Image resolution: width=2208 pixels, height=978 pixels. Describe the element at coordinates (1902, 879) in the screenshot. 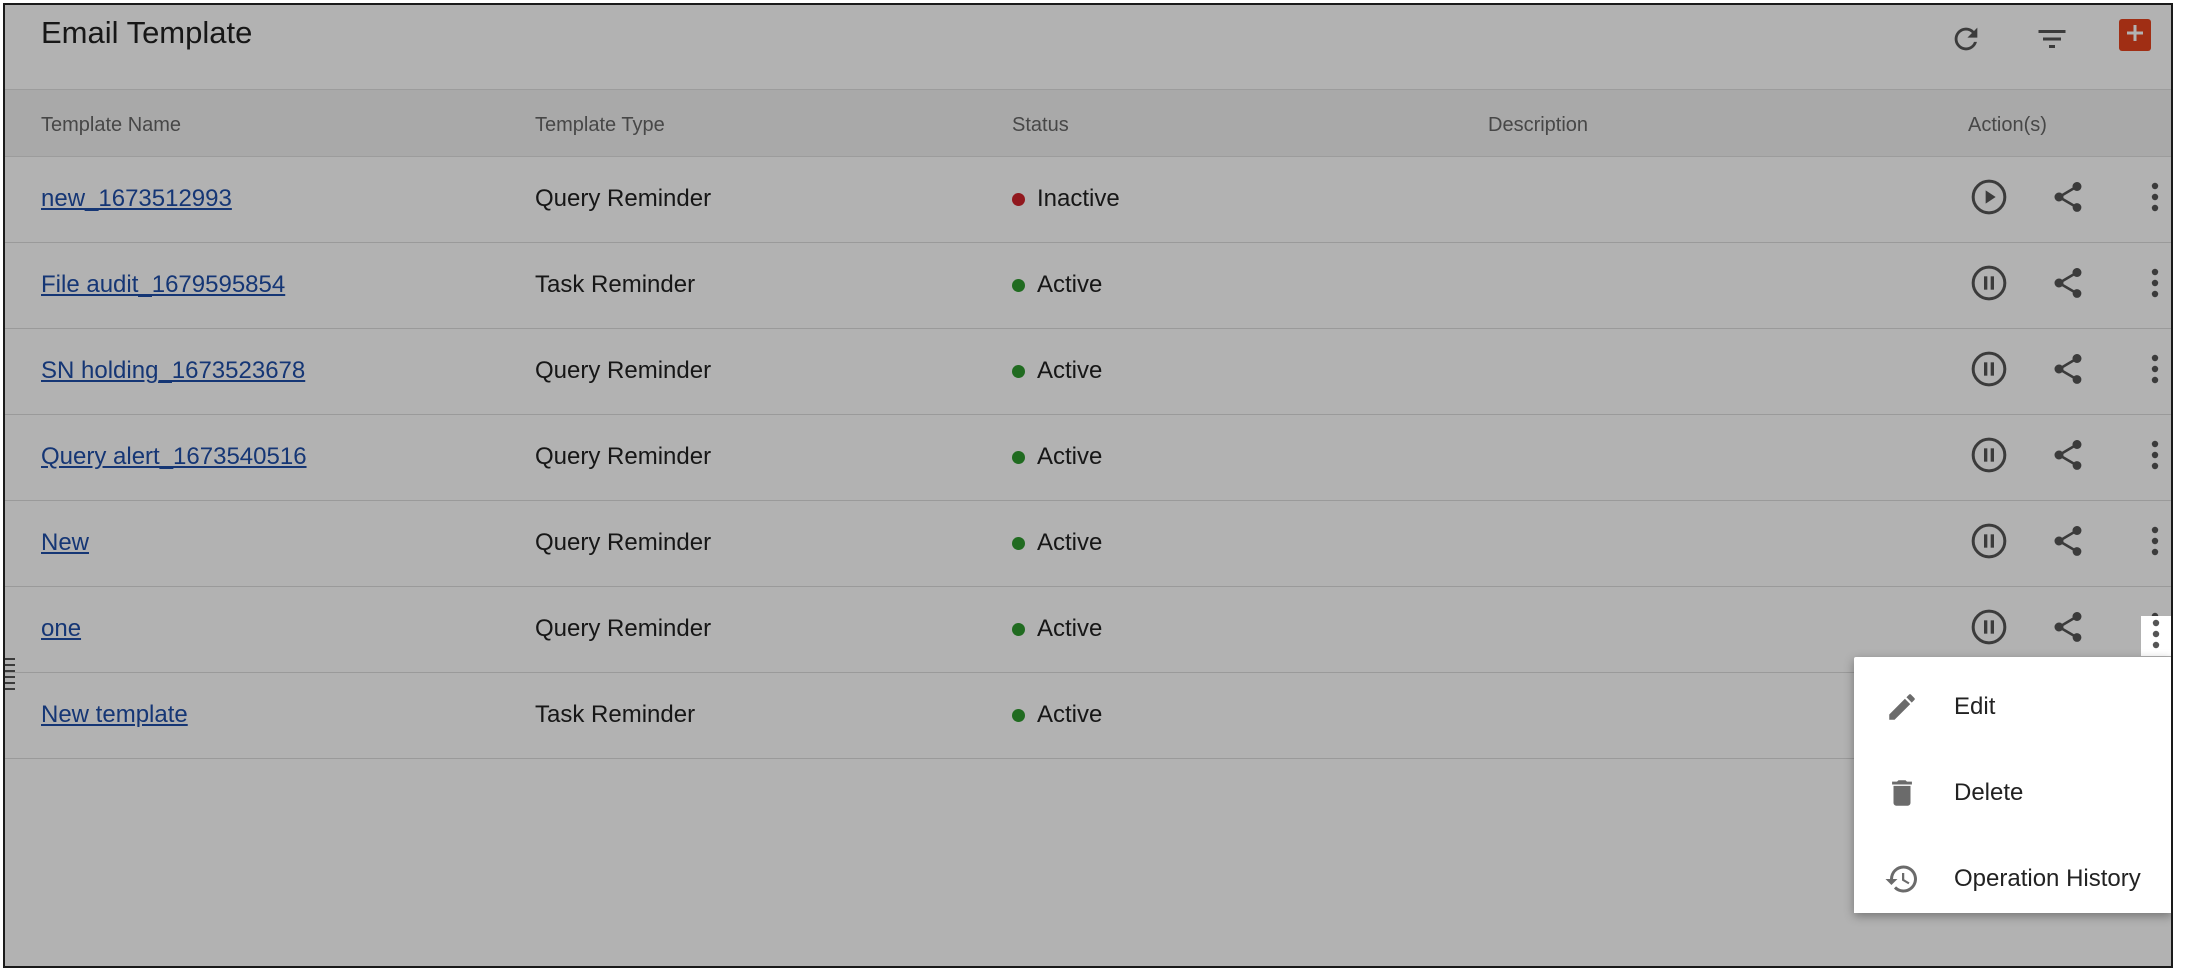

I see `history-icon` at that location.